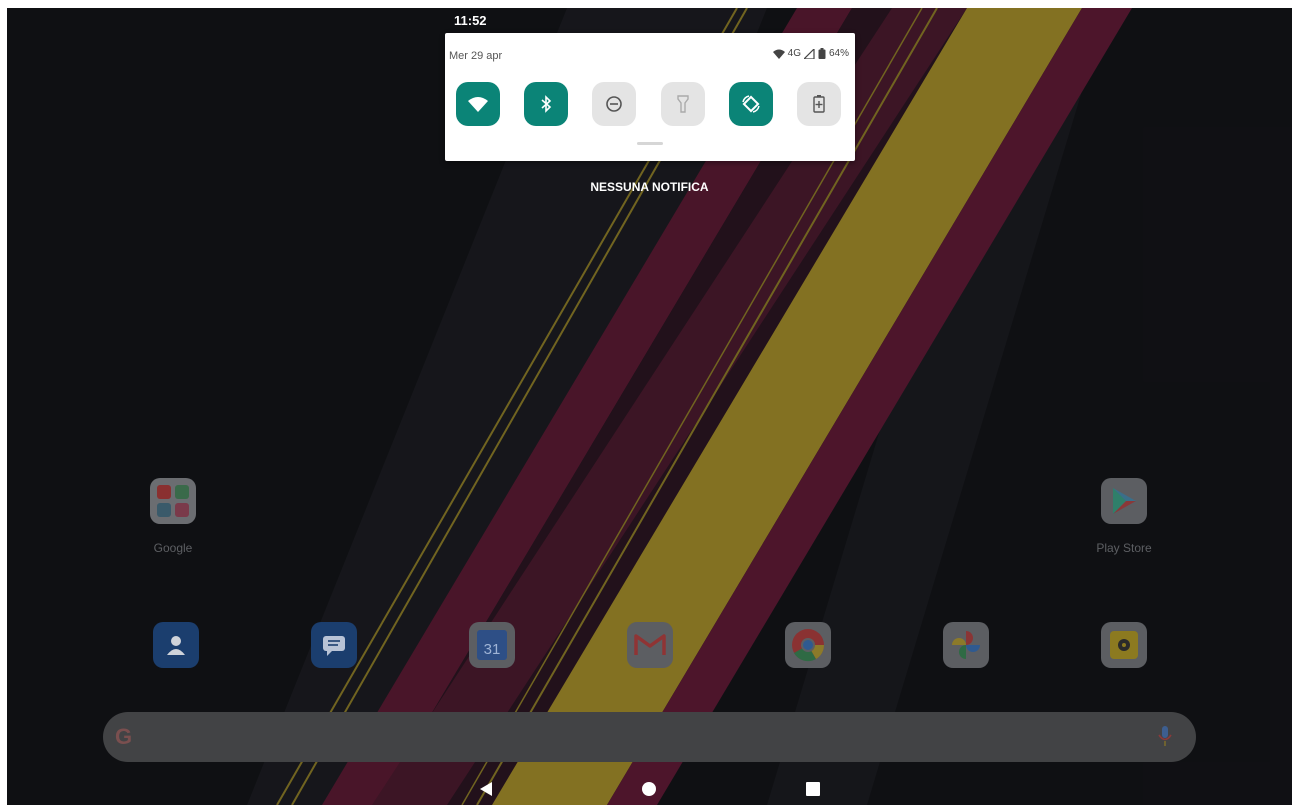 This screenshot has width=1292, height=805. What do you see at coordinates (650, 97) in the screenshot?
I see `quick-settings-panel: Mer 29 apr 4G 64%` at bounding box center [650, 97].